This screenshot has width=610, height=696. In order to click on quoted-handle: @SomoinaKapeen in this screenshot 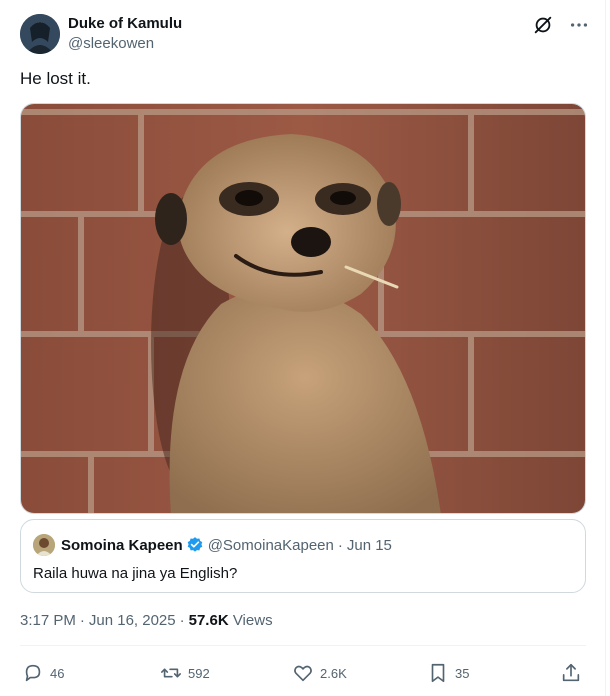, I will do `click(270, 545)`.